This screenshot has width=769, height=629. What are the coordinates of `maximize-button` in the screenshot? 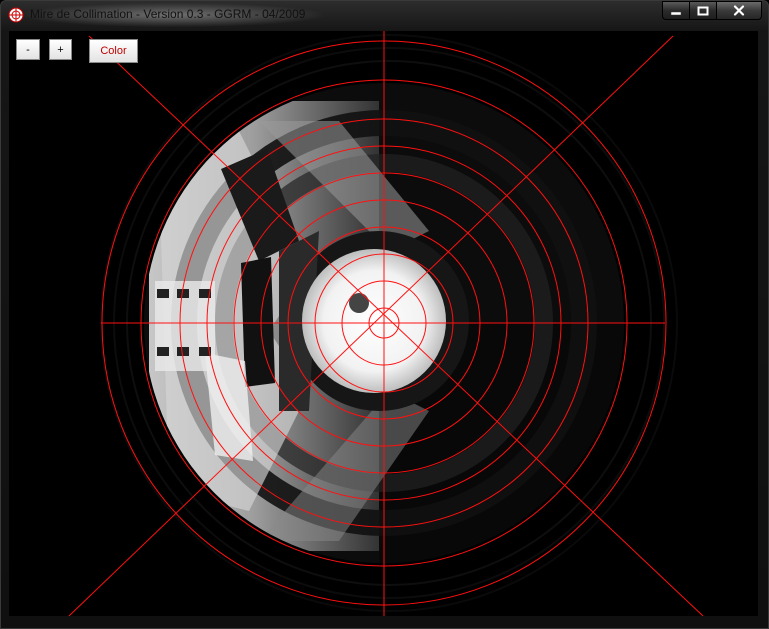 It's located at (702, 10).